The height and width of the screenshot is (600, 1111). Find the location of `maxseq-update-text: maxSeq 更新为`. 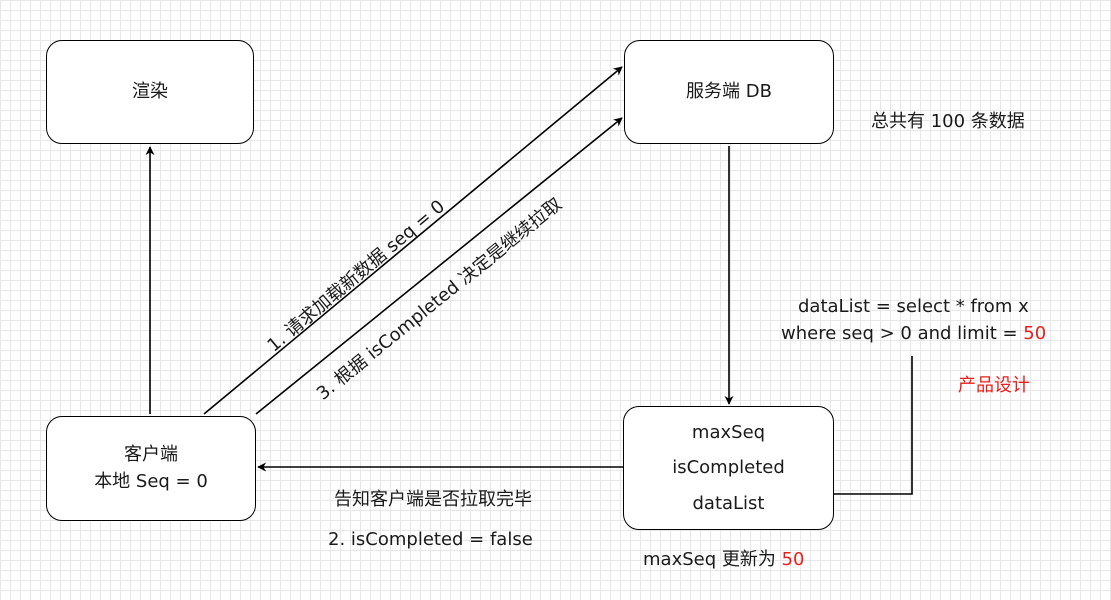

maxseq-update-text: maxSeq 更新为 is located at coordinates (712, 559).